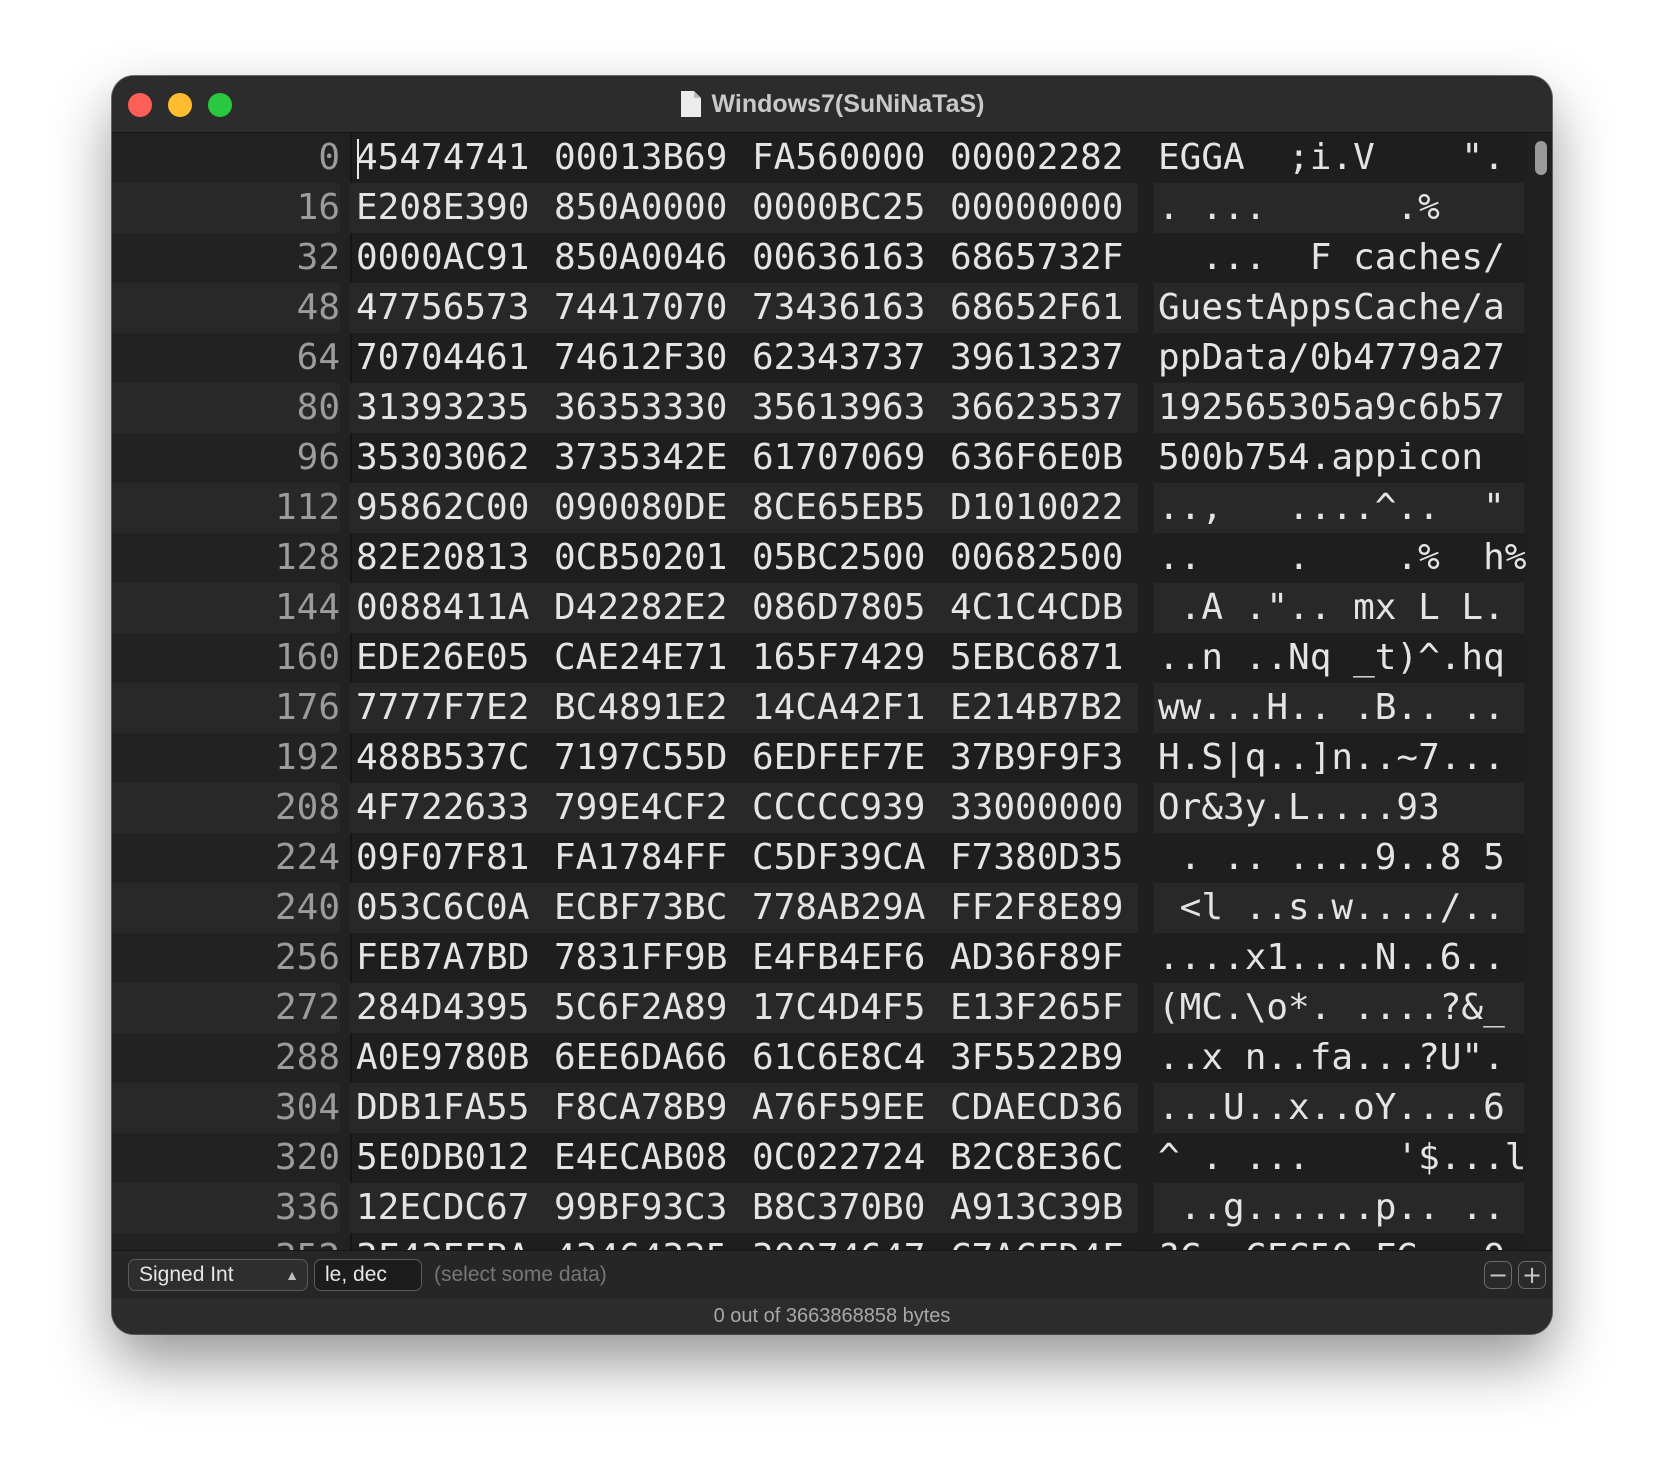  What do you see at coordinates (1049, 1008) in the screenshot?
I see `hex-word: E13F265F` at bounding box center [1049, 1008].